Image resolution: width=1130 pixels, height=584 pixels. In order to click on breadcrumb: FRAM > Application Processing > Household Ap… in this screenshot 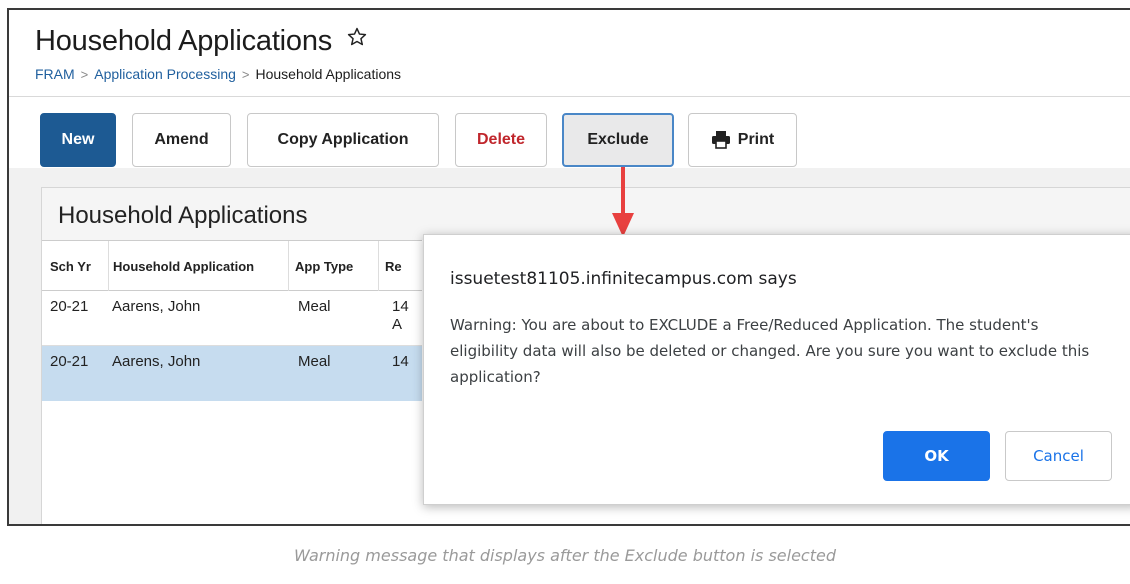, I will do `click(218, 74)`.